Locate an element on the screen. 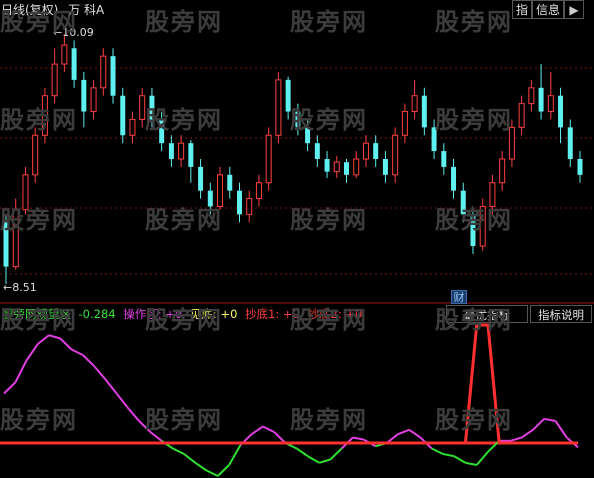 This screenshot has width=594, height=478. zhi-button: 指 is located at coordinates (522, 9).